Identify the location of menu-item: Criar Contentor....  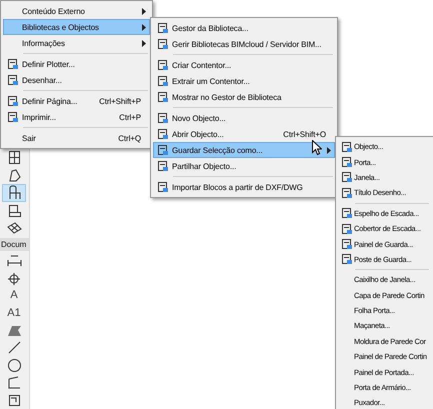
(244, 65).